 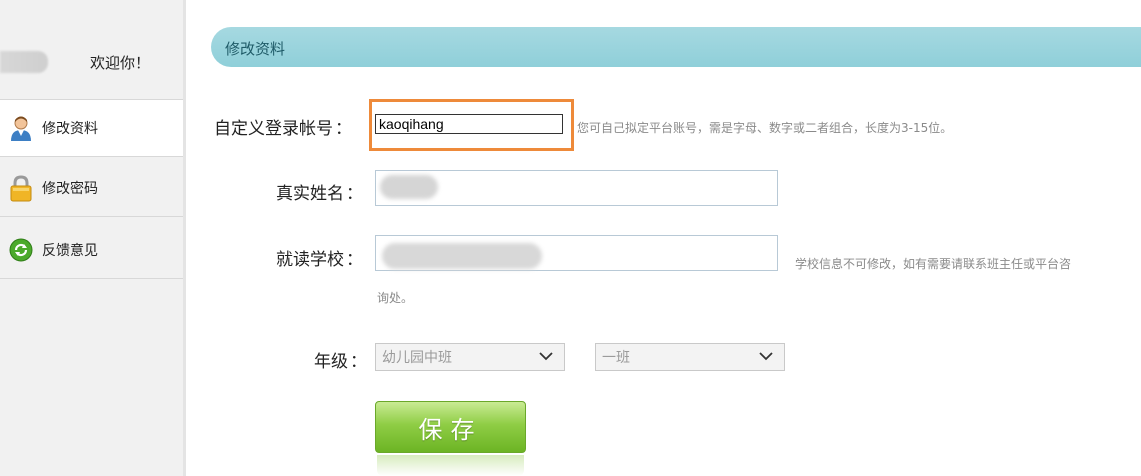 I want to click on grade-label: 年级, so click(x=331, y=362).